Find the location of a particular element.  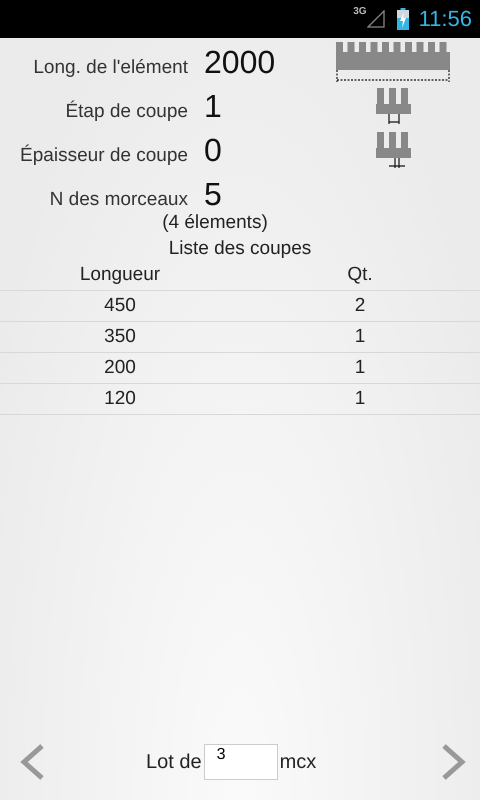

column-header: Qt. is located at coordinates (360, 275).